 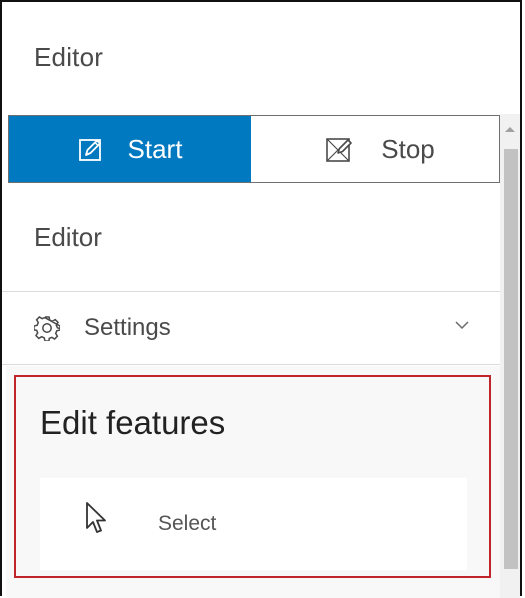 I want to click on stop-button: Stop, so click(x=375, y=149).